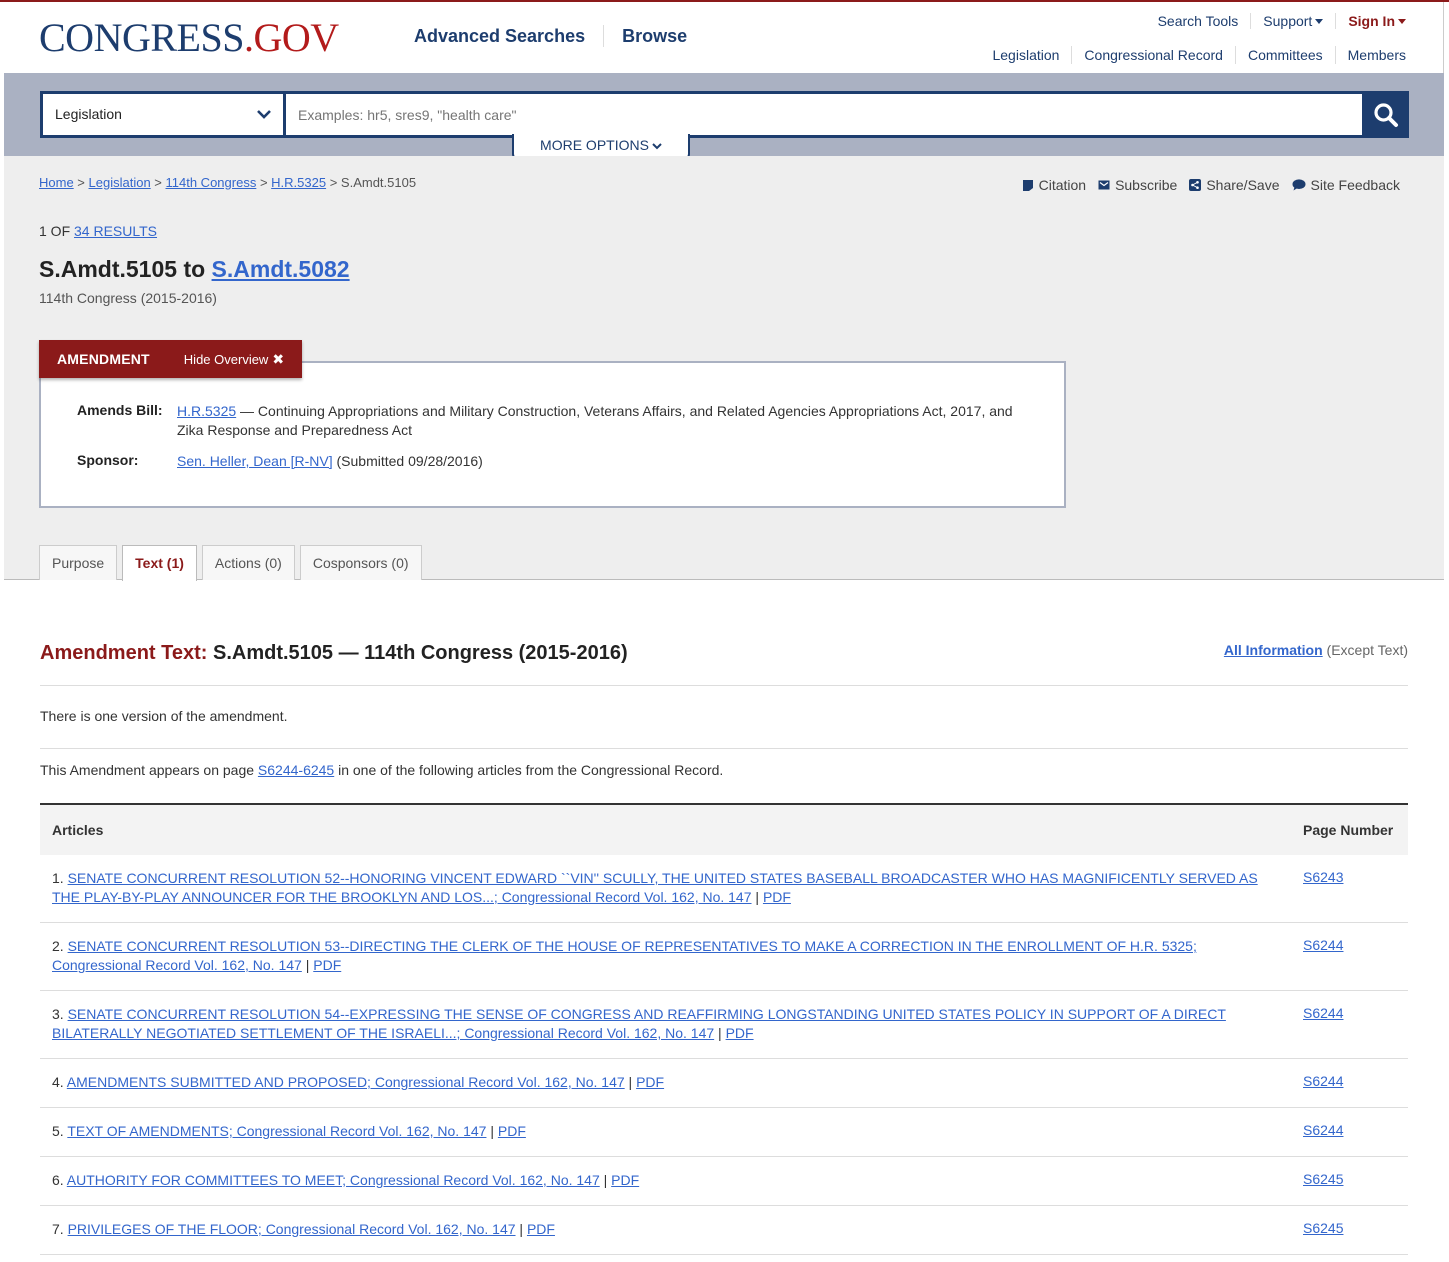 Image resolution: width=1449 pixels, height=1262 pixels. What do you see at coordinates (1054, 185) in the screenshot?
I see `citation-tool: Citation` at bounding box center [1054, 185].